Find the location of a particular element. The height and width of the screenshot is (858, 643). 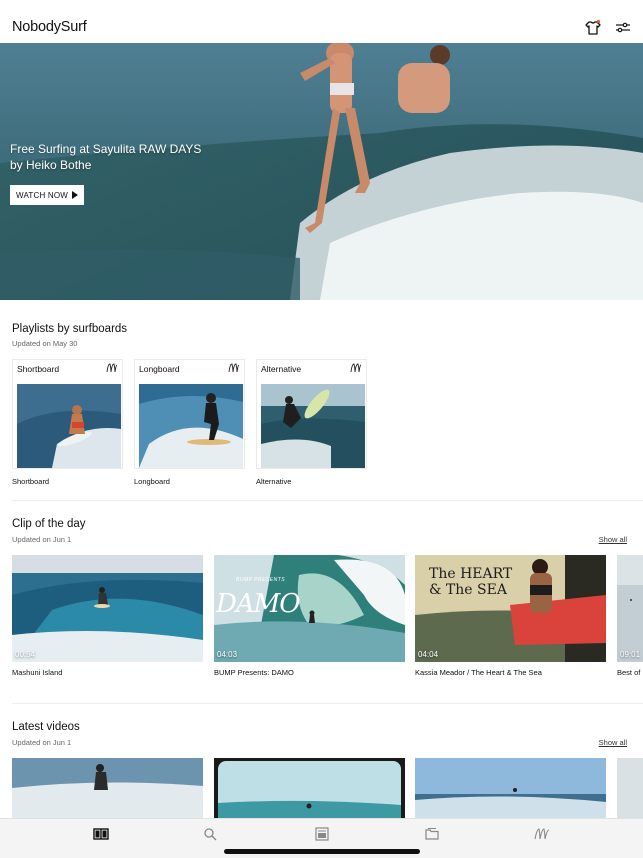

clip-of-day-show-all-link: Show all is located at coordinates (613, 539).